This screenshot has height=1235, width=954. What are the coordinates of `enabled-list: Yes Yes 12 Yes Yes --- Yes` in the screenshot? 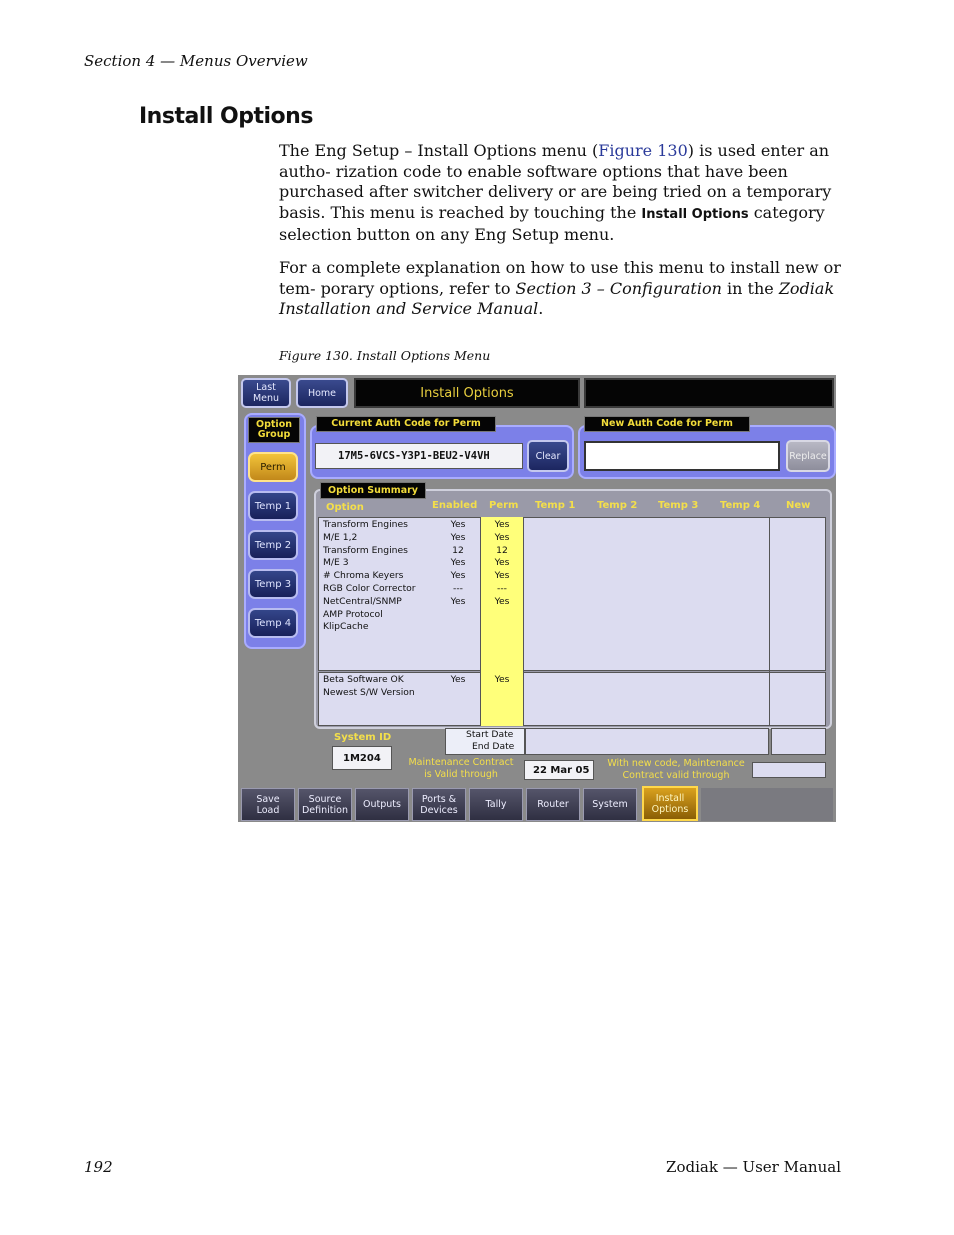 It's located at (458, 564).